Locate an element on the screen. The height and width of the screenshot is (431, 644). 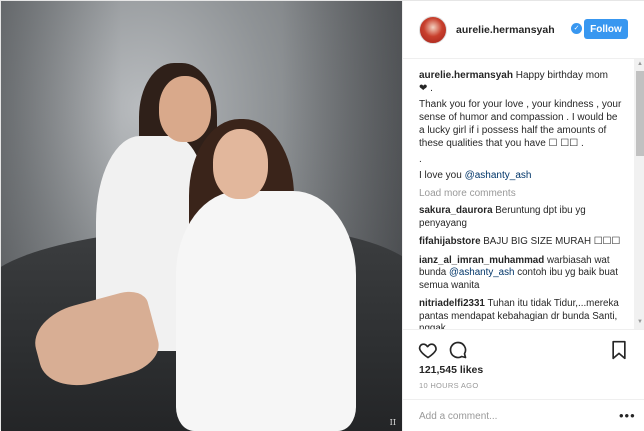
comments-scrollbar: ▲ ▼ is located at coordinates (639, 194).